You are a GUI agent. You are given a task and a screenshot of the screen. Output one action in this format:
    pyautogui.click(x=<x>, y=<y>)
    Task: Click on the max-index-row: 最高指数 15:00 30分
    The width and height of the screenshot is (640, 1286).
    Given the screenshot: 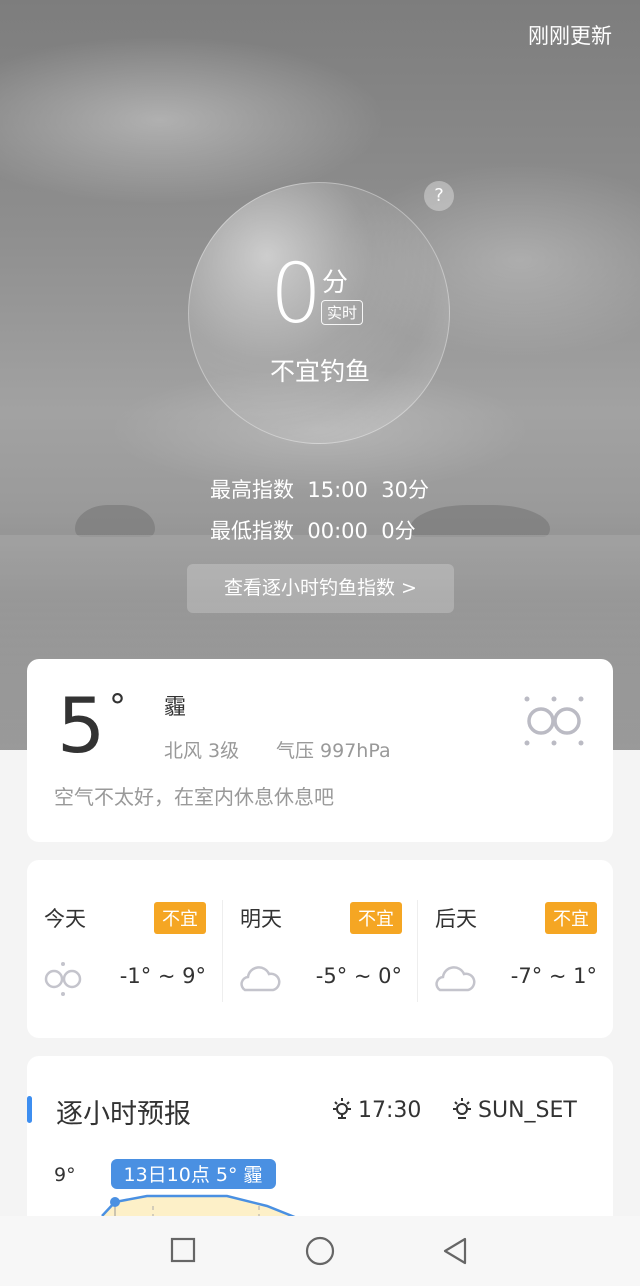 What is the action you would take?
    pyautogui.click(x=319, y=489)
    